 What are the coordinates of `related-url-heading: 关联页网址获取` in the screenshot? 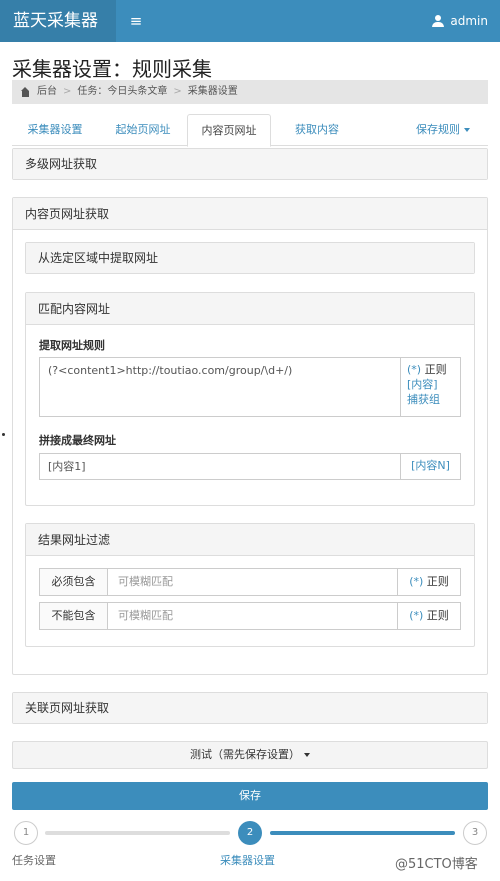 It's located at (250, 708).